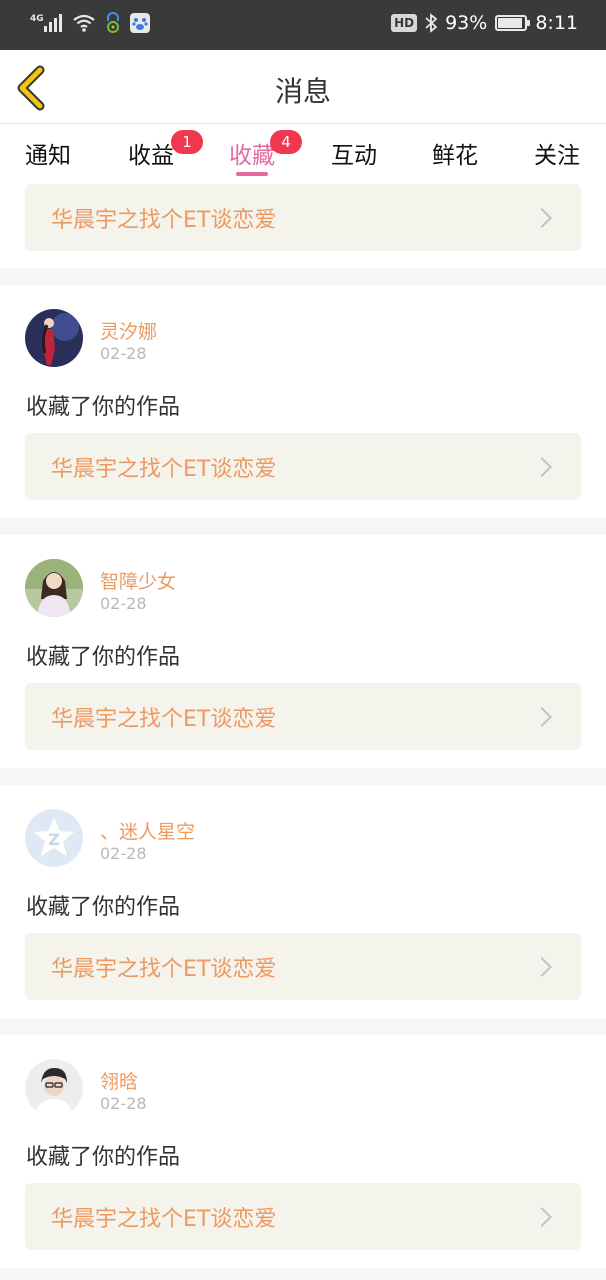  I want to click on baidu-app-icon, so click(140, 23).